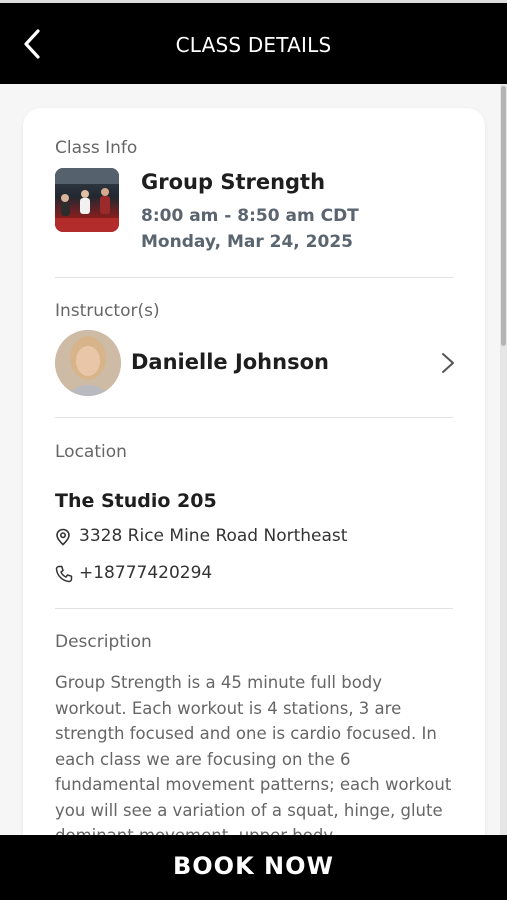  What do you see at coordinates (503, 216) in the screenshot?
I see `scrollbar-thumb` at bounding box center [503, 216].